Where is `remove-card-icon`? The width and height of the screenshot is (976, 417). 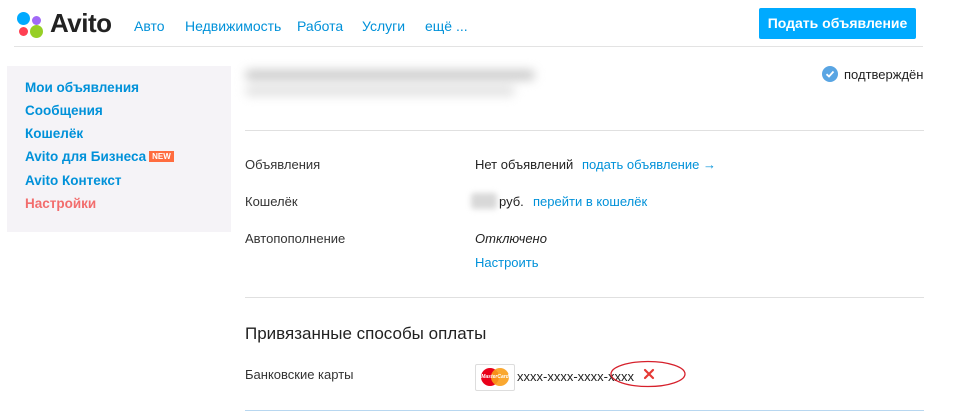 remove-card-icon is located at coordinates (649, 374).